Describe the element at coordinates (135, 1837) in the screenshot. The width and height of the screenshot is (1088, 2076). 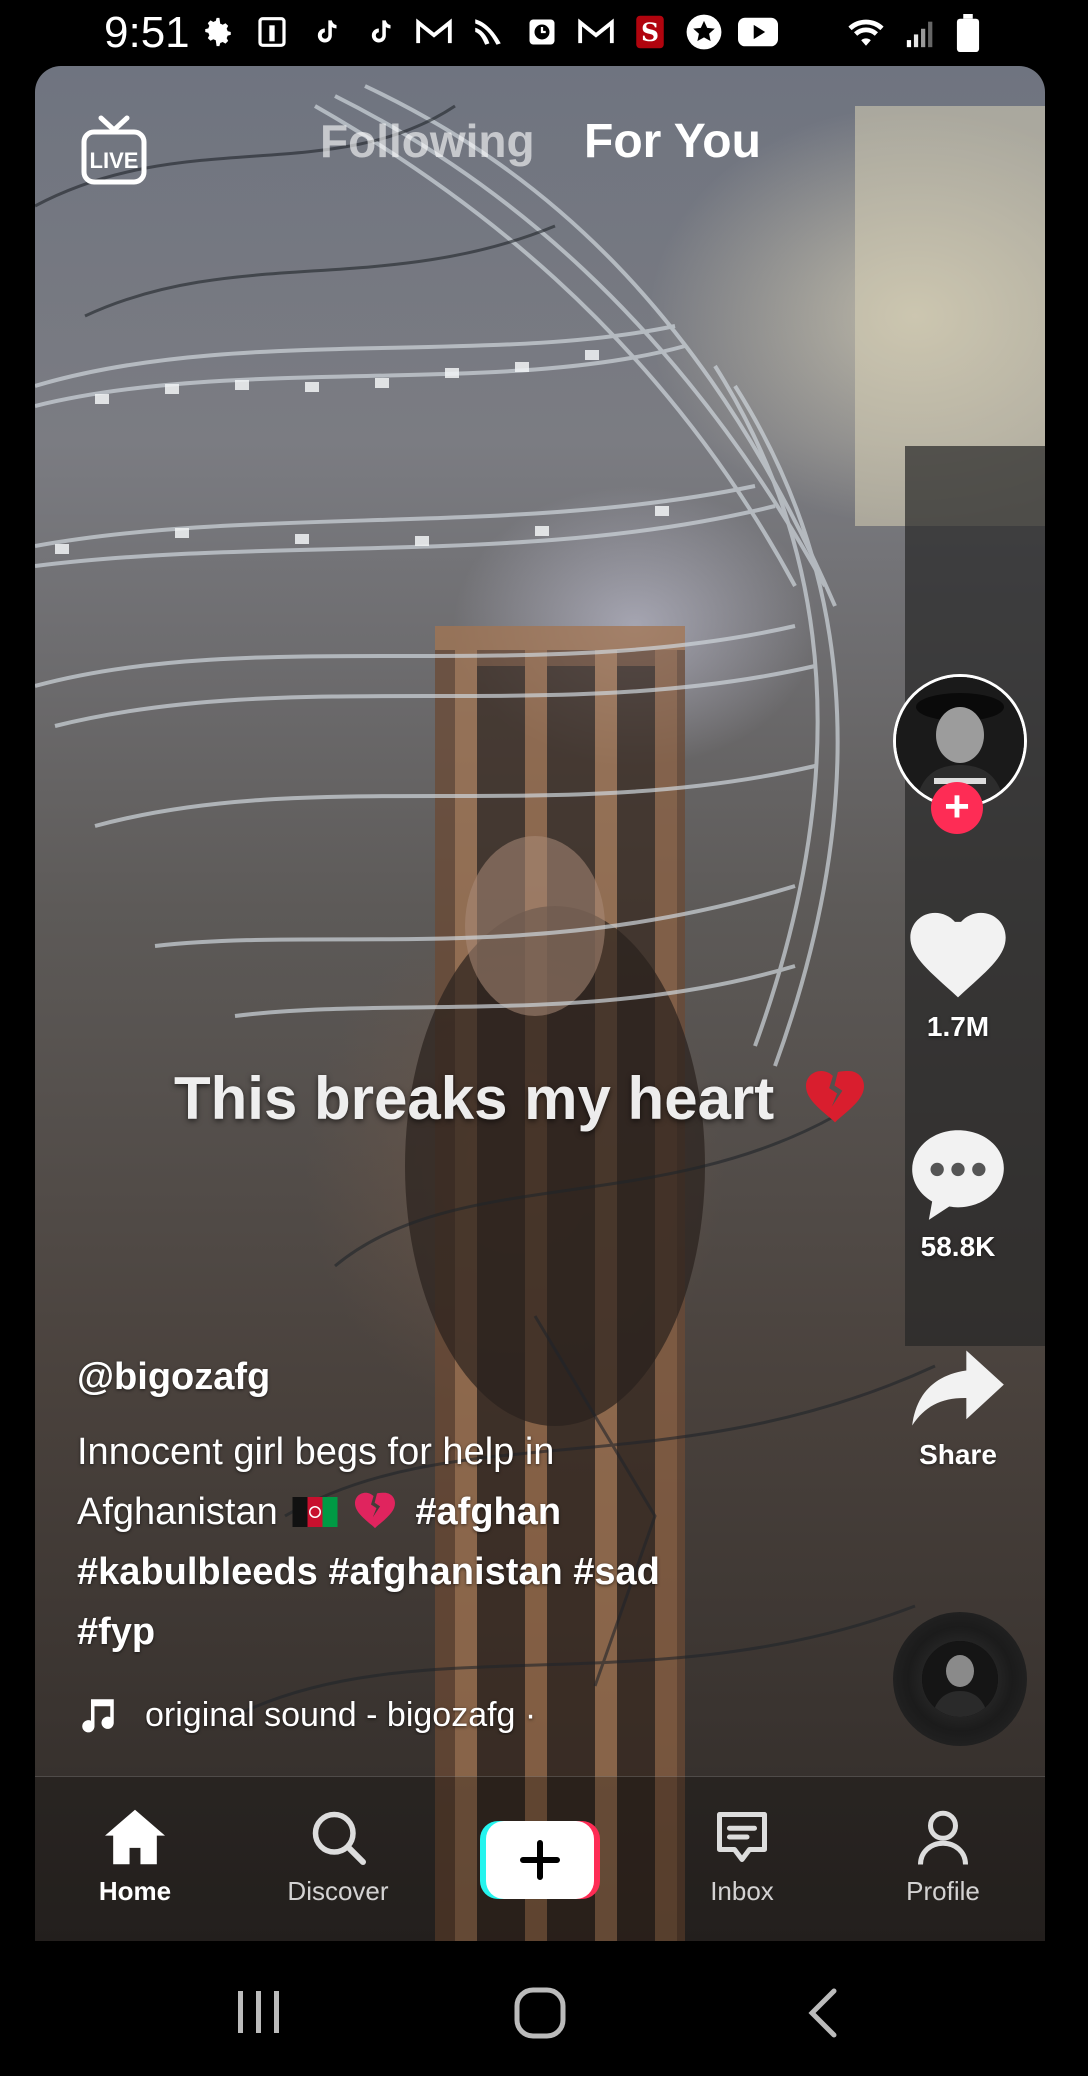
I see `home-icon` at that location.